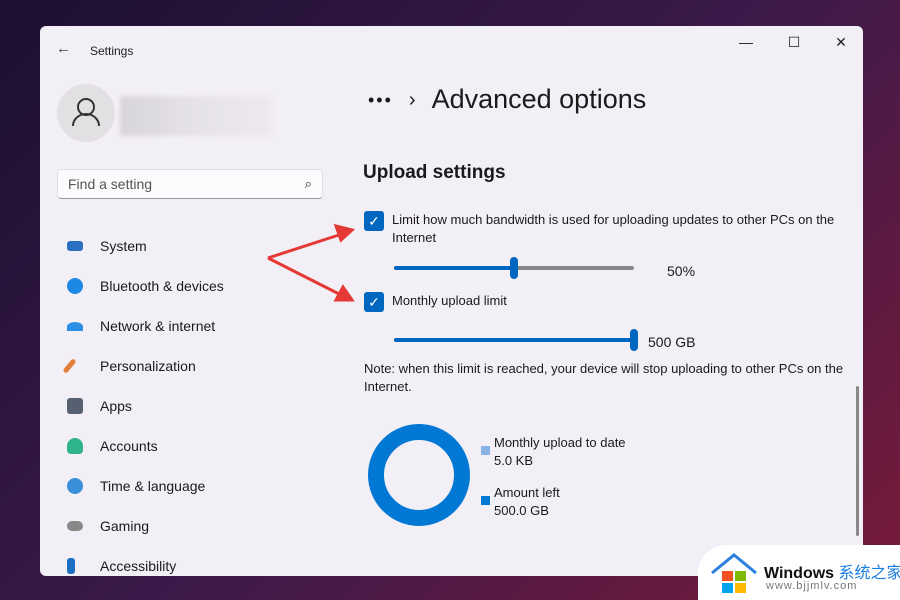  Describe the element at coordinates (311, 262) in the screenshot. I see `annotation-arrows` at that location.